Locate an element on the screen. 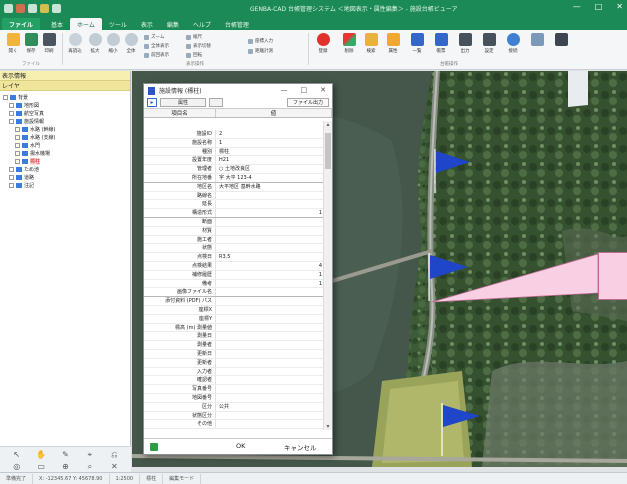 The image size is (627, 484). connect-button: 接続 is located at coordinates (513, 43).